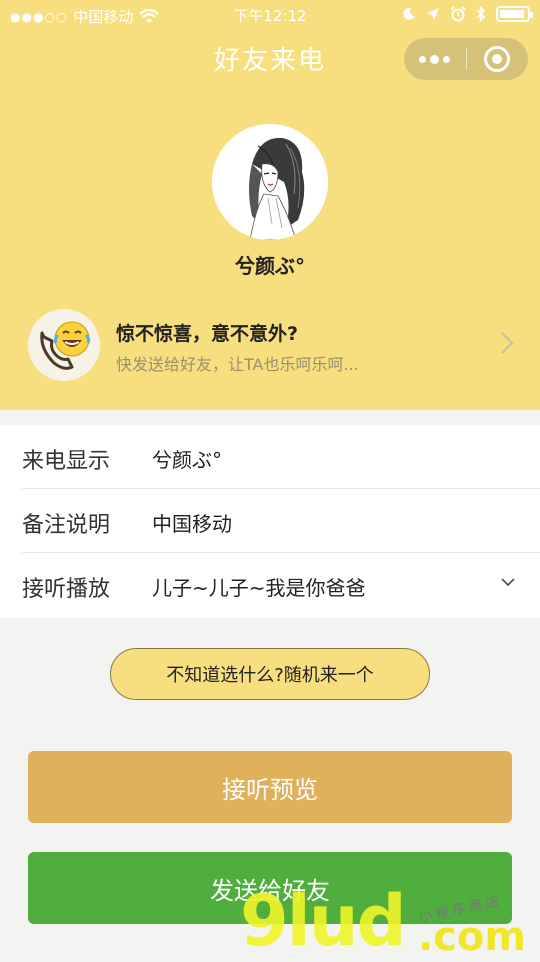 This screenshot has width=540, height=962. I want to click on battery-level, so click(512, 14).